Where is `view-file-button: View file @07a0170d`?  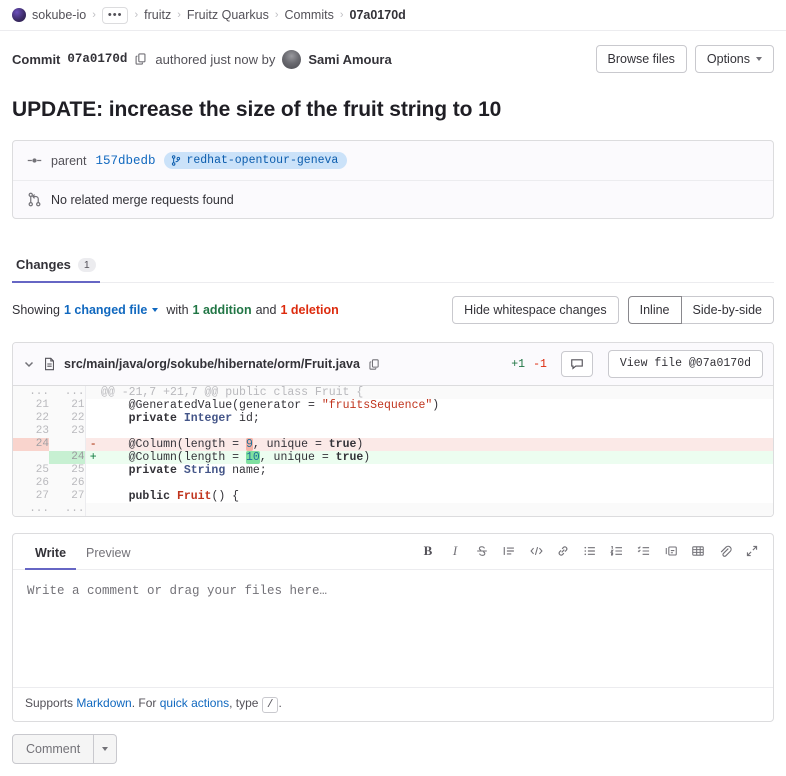 view-file-button: View file @07a0170d is located at coordinates (685, 364).